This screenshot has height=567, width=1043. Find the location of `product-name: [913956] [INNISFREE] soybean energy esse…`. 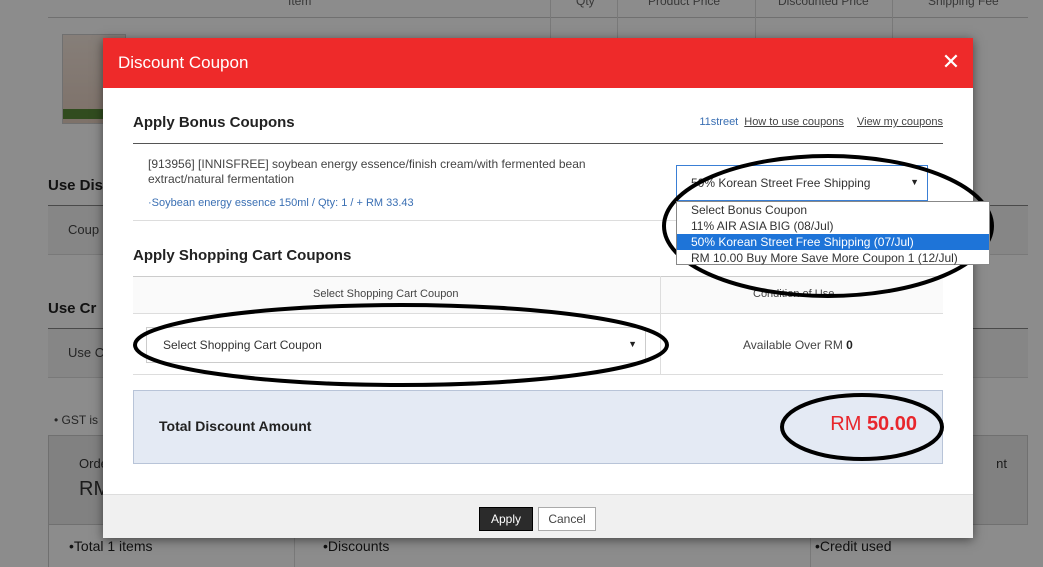

product-name: [913956] [INNISFREE] soybean energy esse… is located at coordinates (367, 171).